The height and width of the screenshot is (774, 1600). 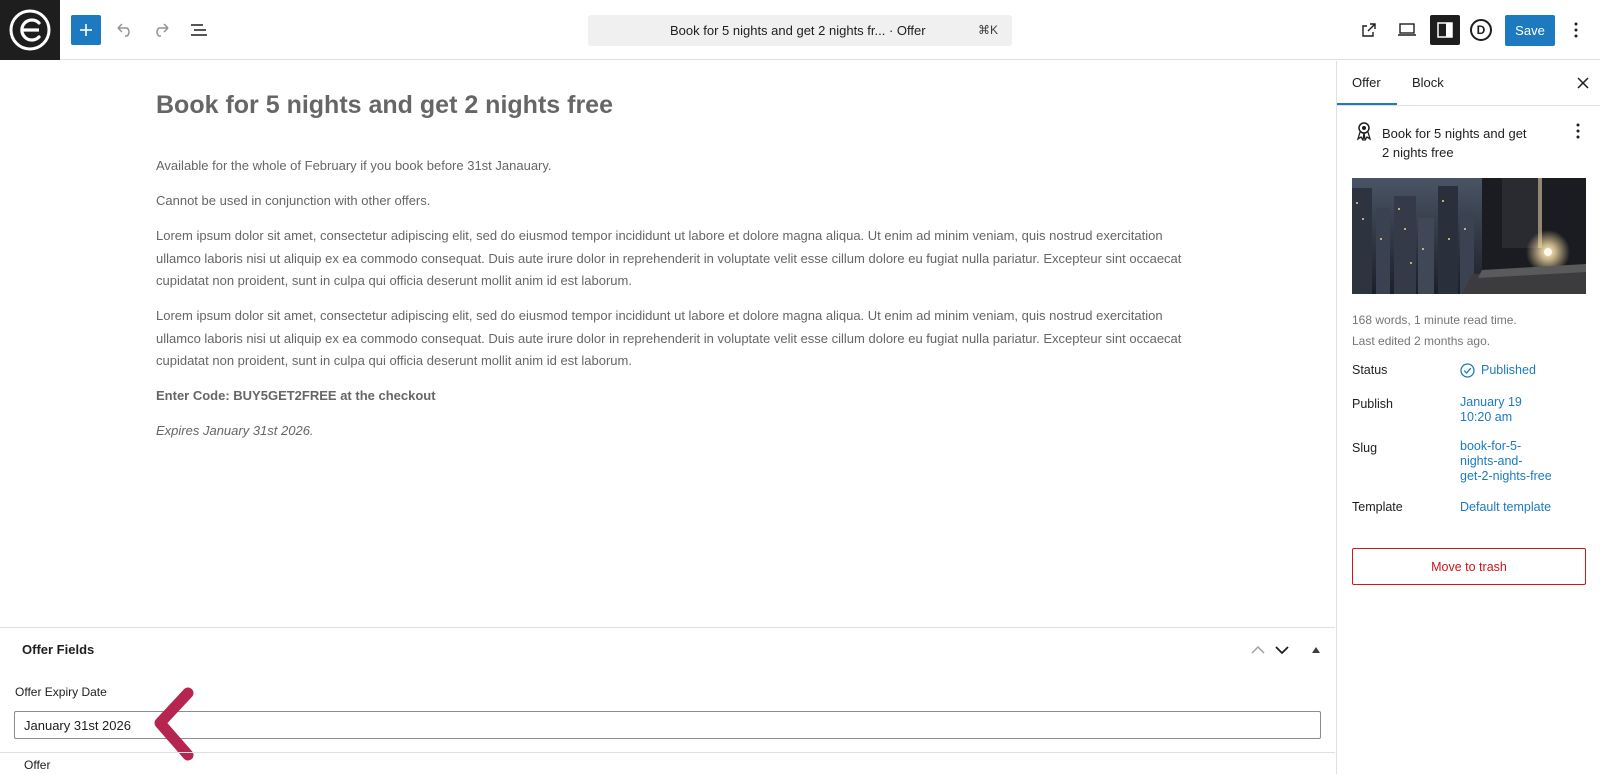 I want to click on chevron-down-icon, so click(x=1282, y=650).